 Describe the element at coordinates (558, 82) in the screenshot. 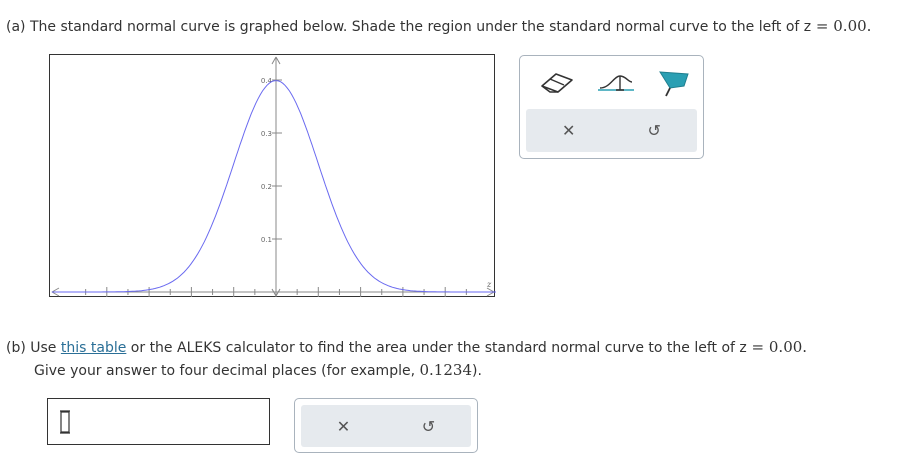

I see `eraser-icon` at that location.